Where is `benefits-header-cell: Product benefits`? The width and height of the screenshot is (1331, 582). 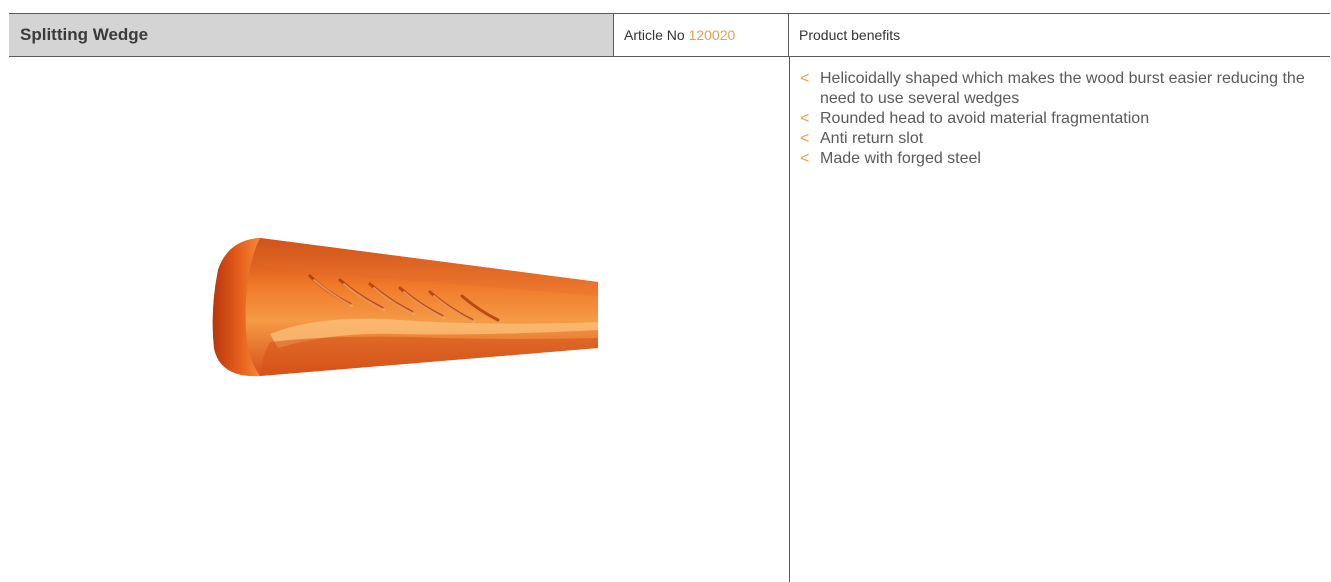
benefits-header-cell: Product benefits is located at coordinates (1059, 35).